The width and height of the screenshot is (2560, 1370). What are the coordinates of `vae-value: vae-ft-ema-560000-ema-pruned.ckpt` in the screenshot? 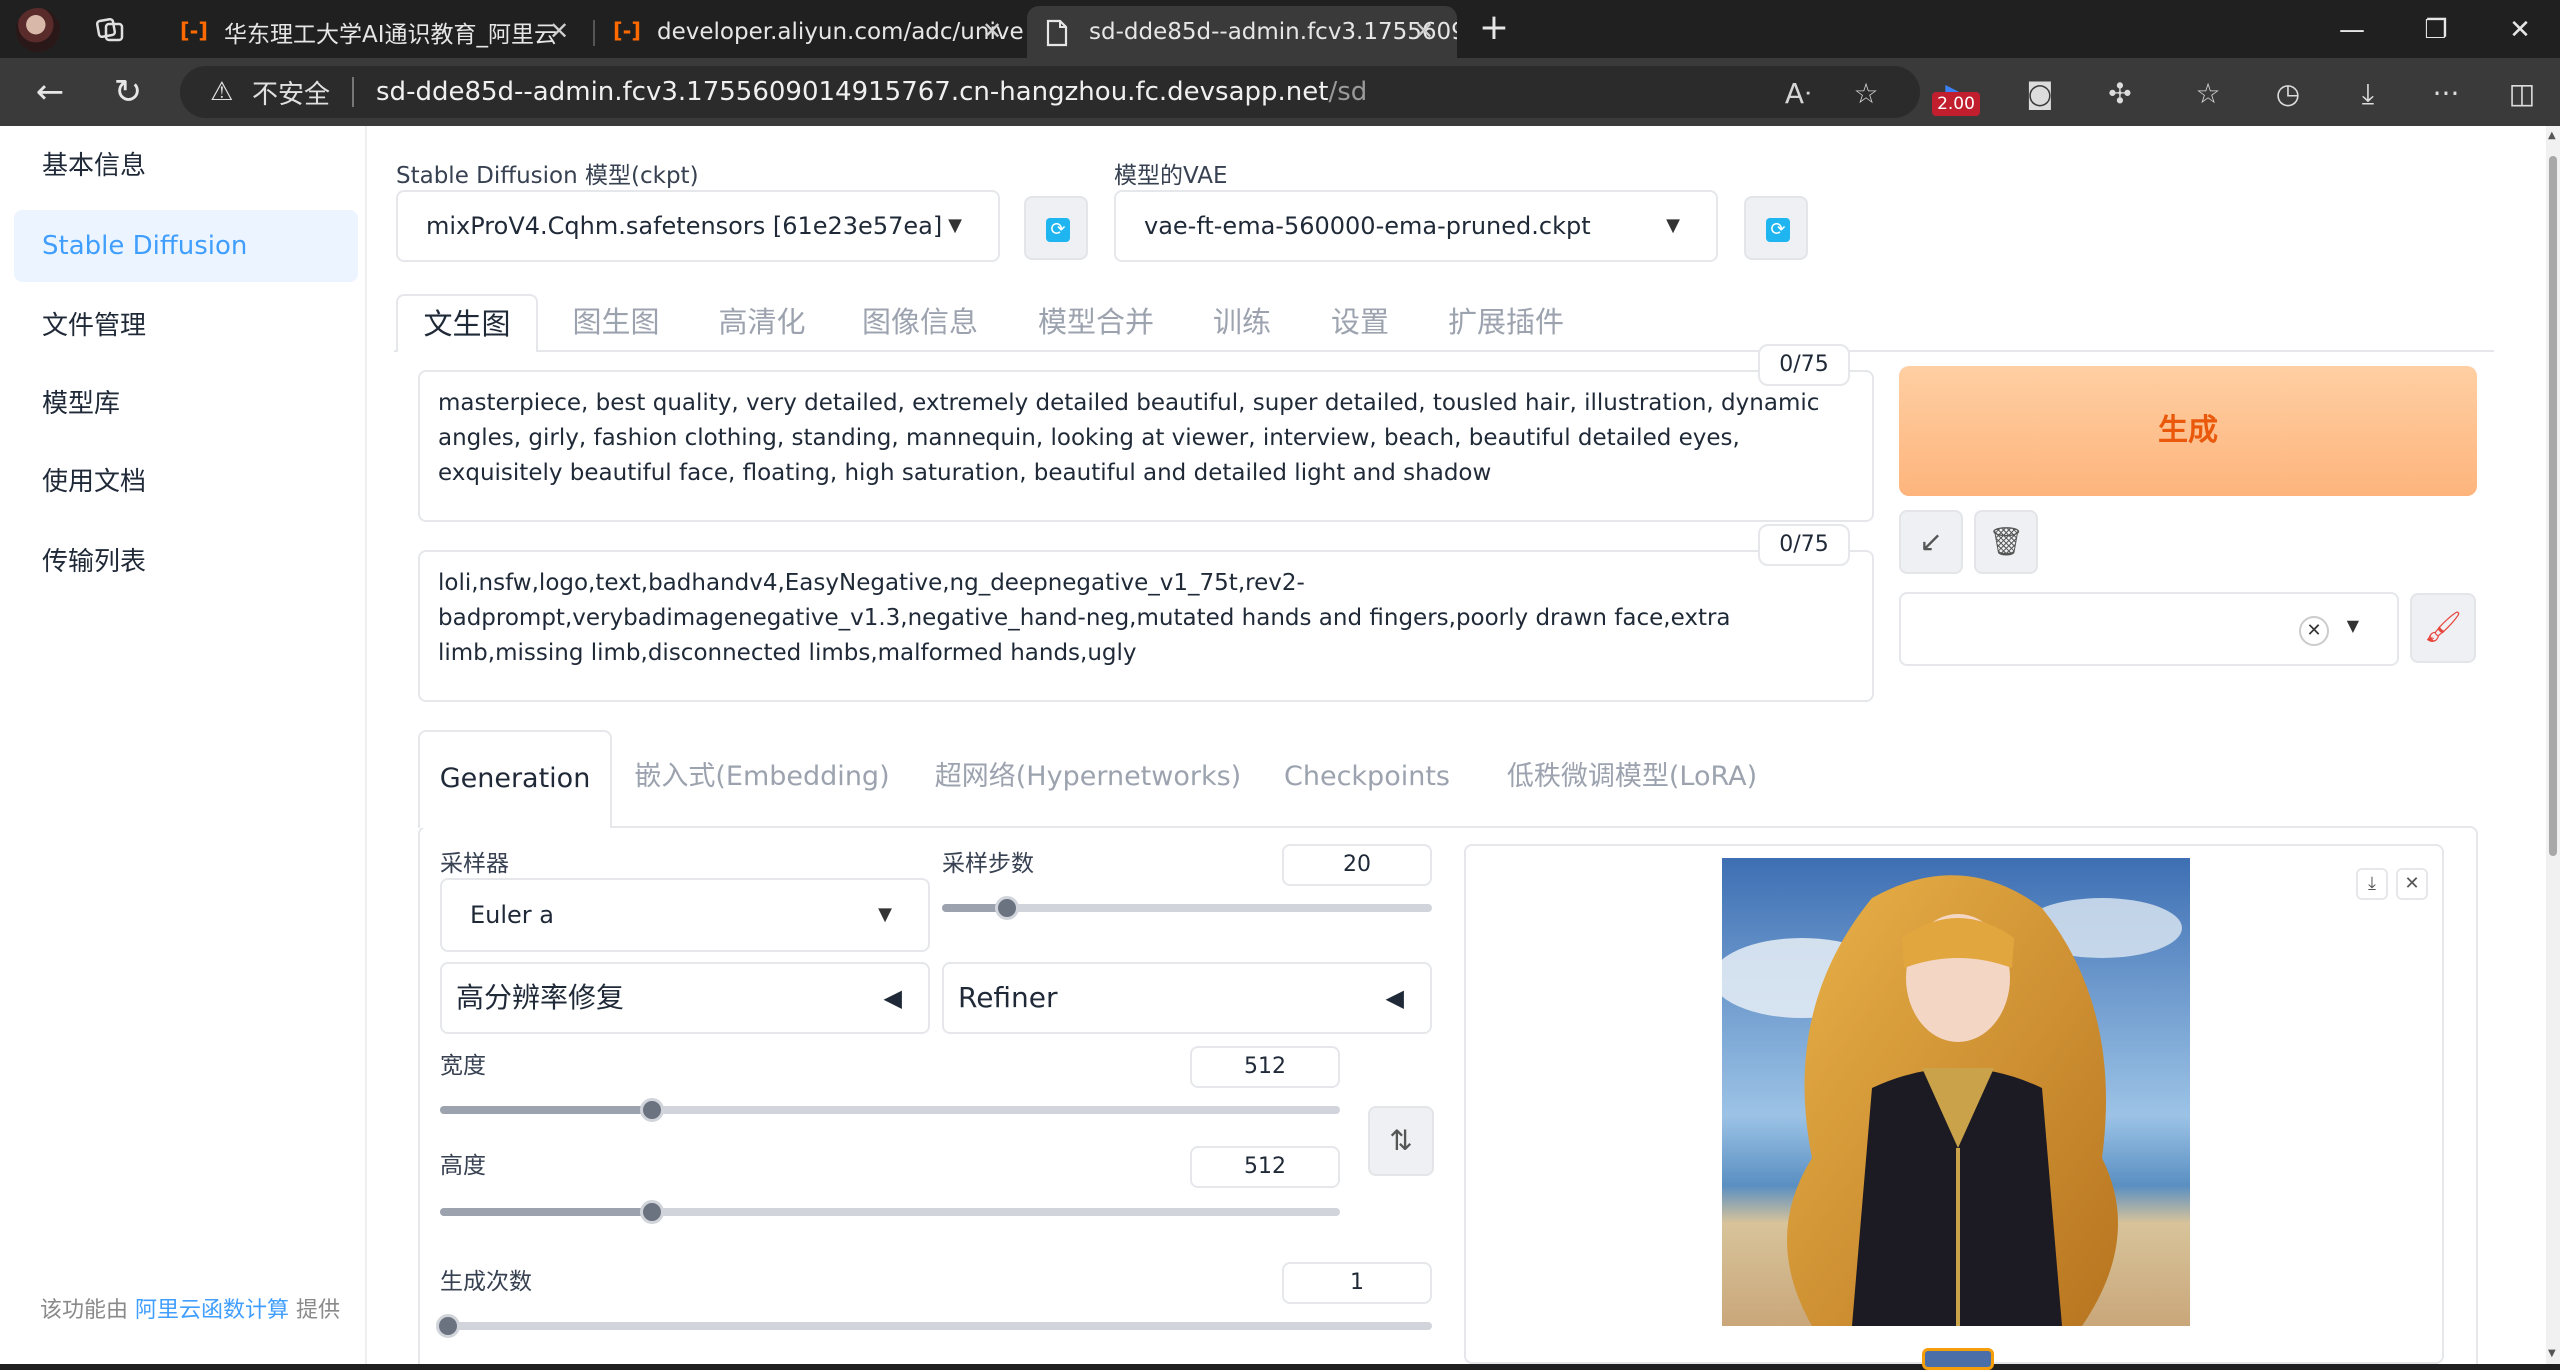 It's located at (1367, 226).